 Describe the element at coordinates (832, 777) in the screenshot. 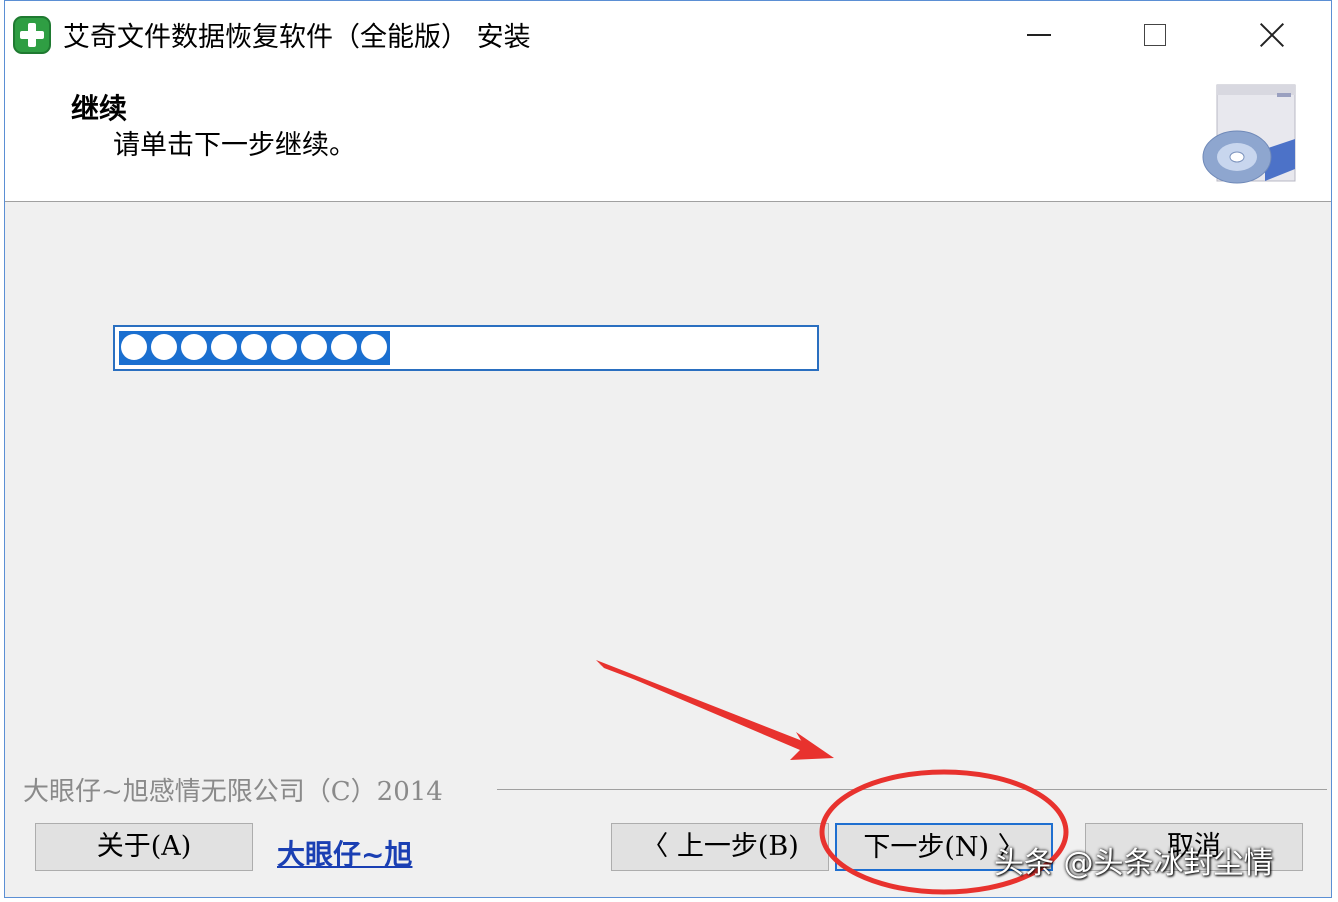

I see `annotation-overlay` at that location.